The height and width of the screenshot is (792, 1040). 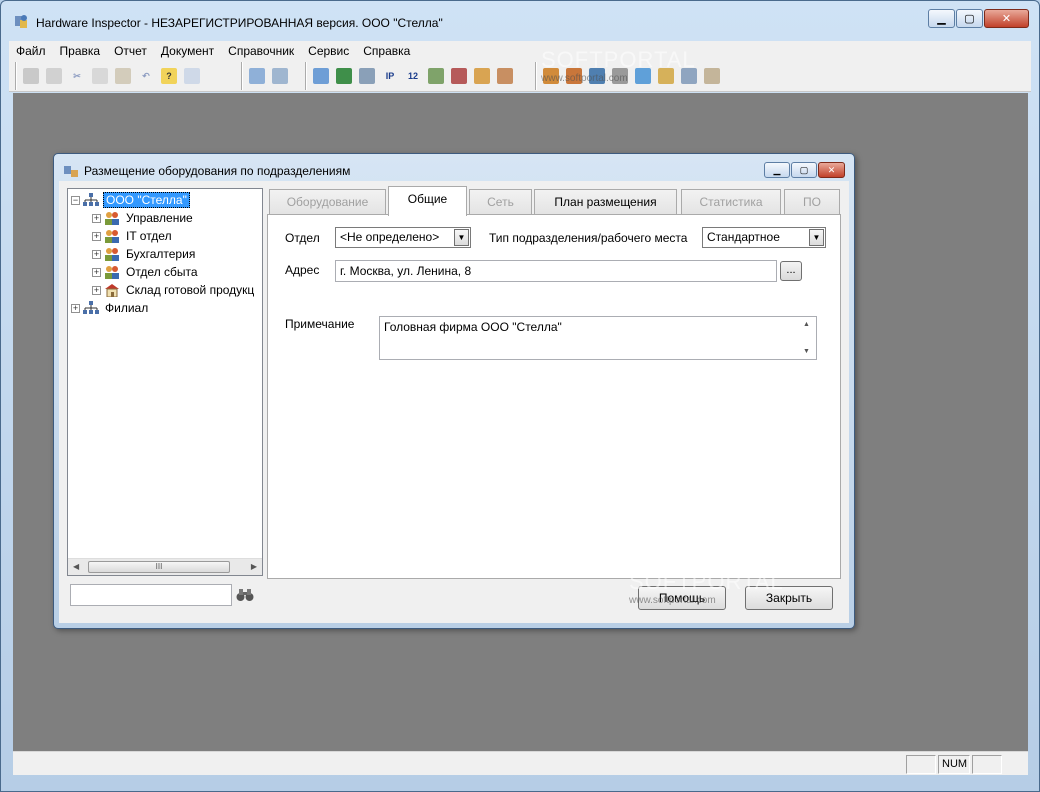 I want to click on tree-search-input, so click(x=151, y=595).